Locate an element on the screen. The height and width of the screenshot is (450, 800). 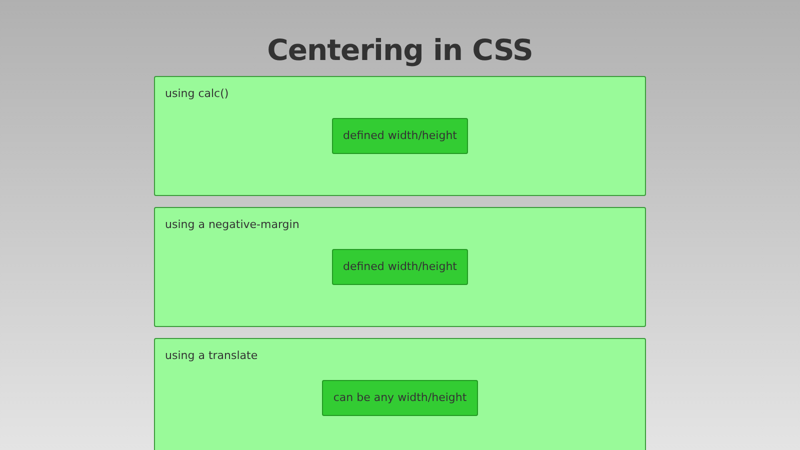
centered-box: can be any width/height is located at coordinates (400, 398).